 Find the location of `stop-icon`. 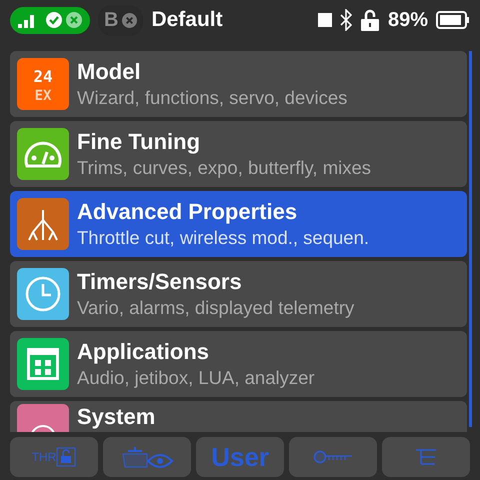

stop-icon is located at coordinates (325, 20).